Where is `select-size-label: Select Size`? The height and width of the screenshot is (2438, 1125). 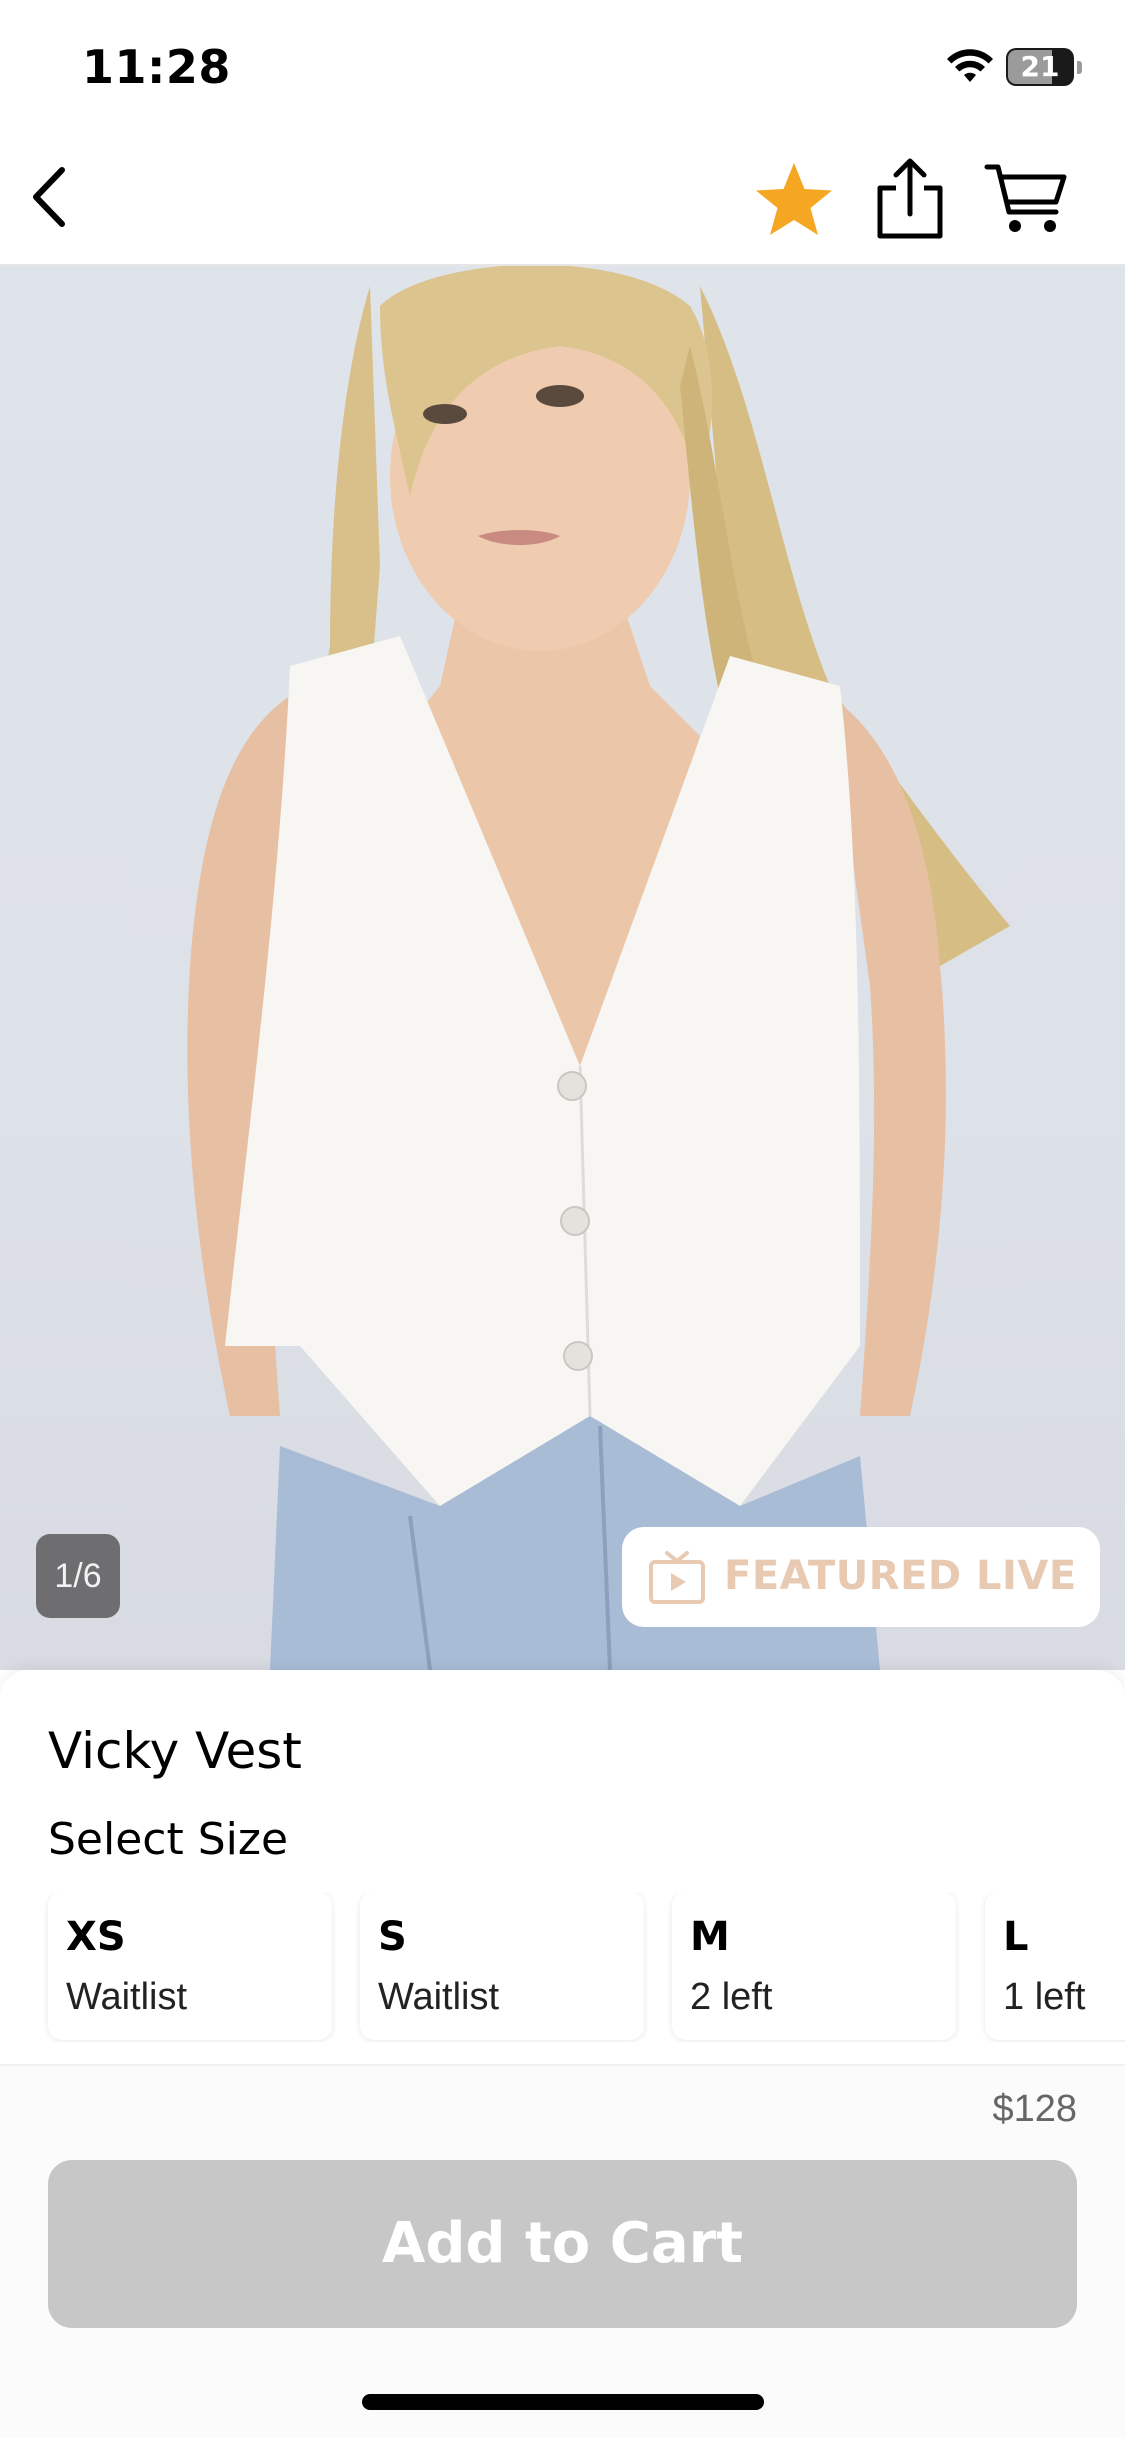 select-size-label: Select Size is located at coordinates (168, 1839).